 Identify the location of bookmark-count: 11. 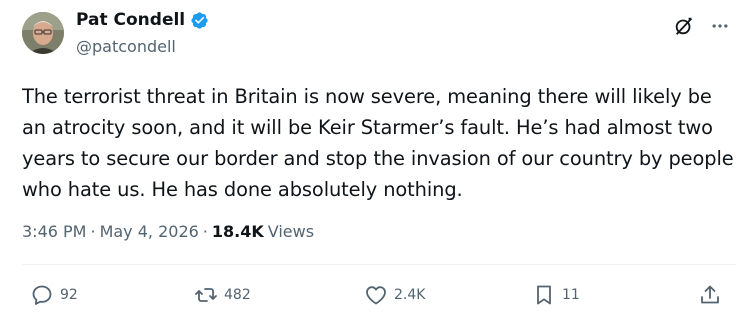
(571, 295).